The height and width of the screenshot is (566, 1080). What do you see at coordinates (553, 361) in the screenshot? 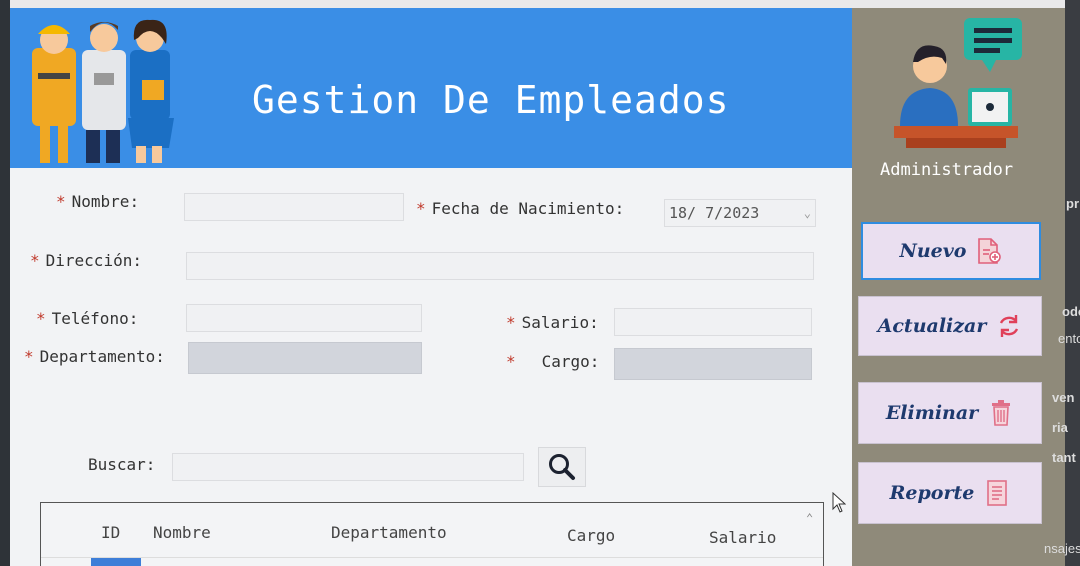
I see `cargo-label: * Cargo:` at bounding box center [553, 361].